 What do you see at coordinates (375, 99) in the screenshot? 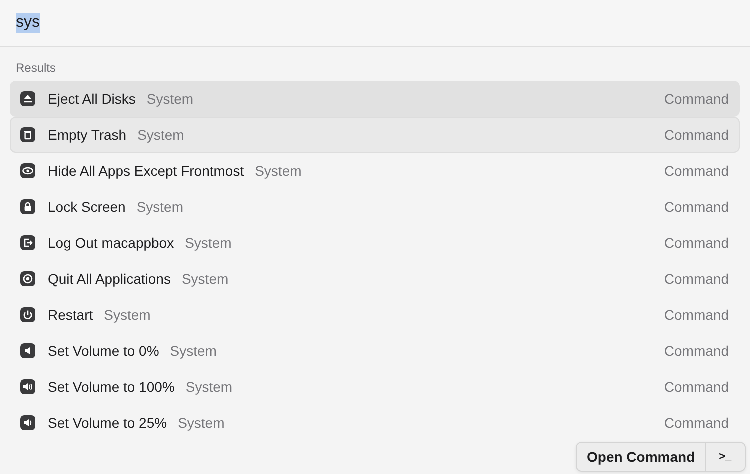
I see `result-item: Eject All Disks System Command` at bounding box center [375, 99].